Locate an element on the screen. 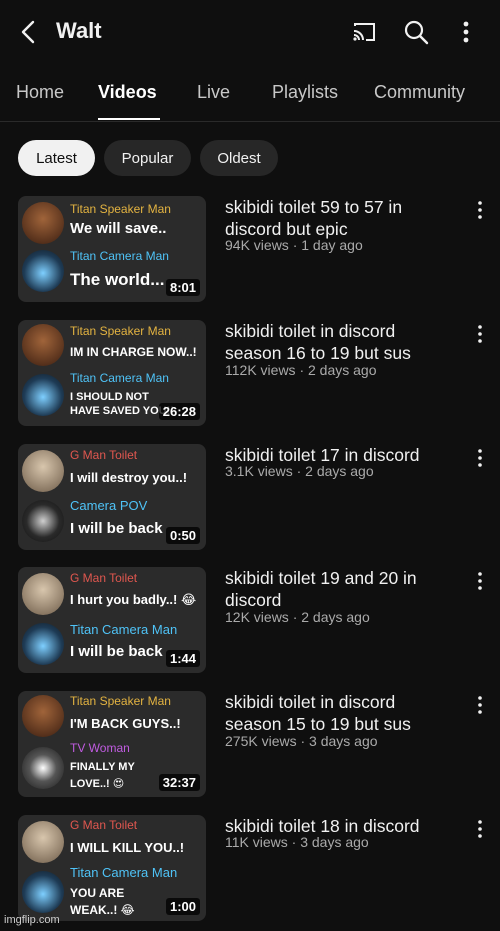 The width and height of the screenshot is (500, 931). tab-videos: Videos is located at coordinates (127, 92).